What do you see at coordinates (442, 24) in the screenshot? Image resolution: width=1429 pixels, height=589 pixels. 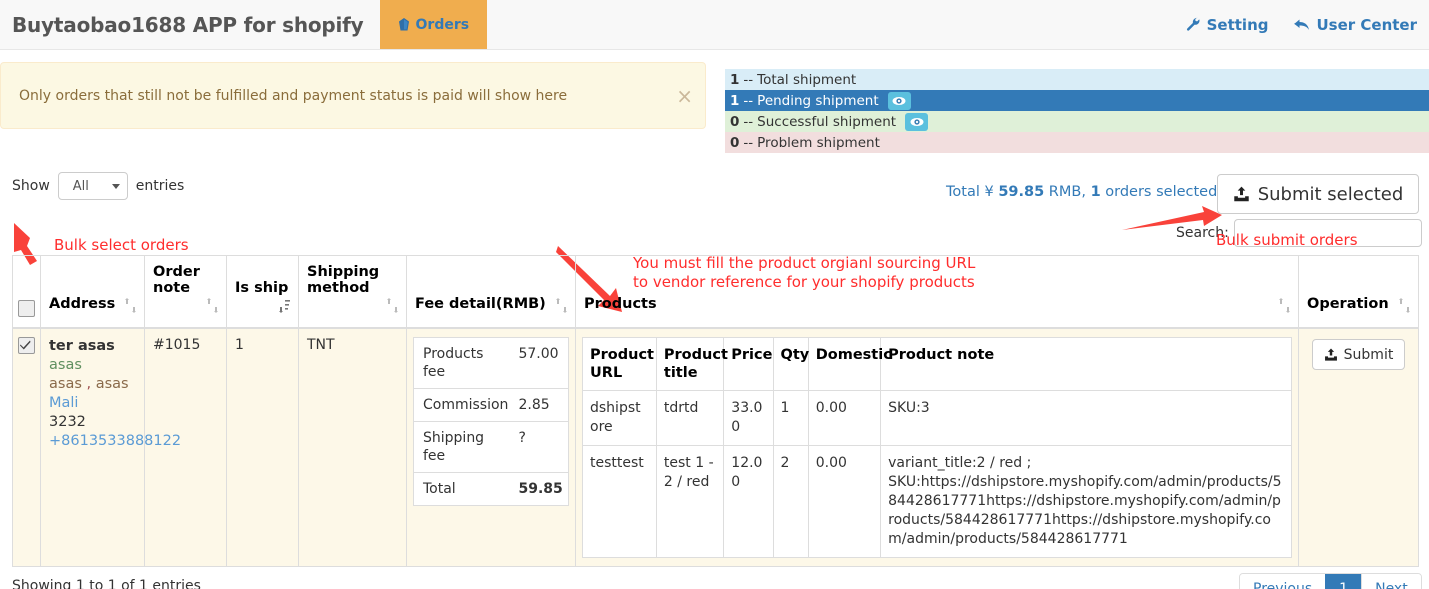 I see `tab-orders-label: Orders` at bounding box center [442, 24].